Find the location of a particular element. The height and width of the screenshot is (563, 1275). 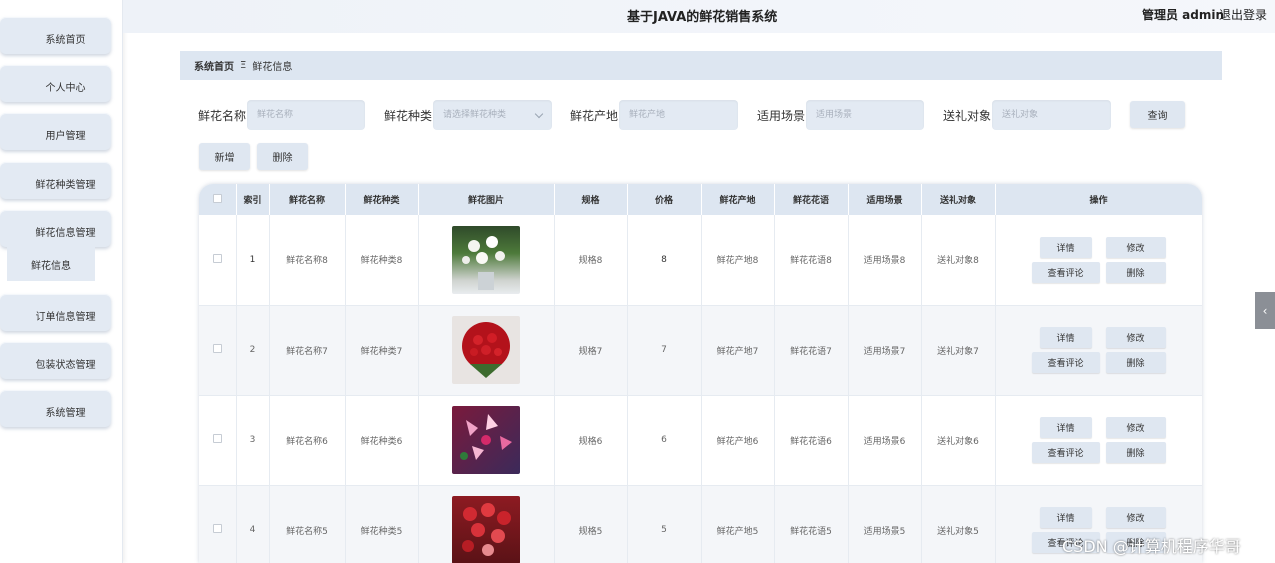

header-scene: 适用场景 is located at coordinates (885, 199).